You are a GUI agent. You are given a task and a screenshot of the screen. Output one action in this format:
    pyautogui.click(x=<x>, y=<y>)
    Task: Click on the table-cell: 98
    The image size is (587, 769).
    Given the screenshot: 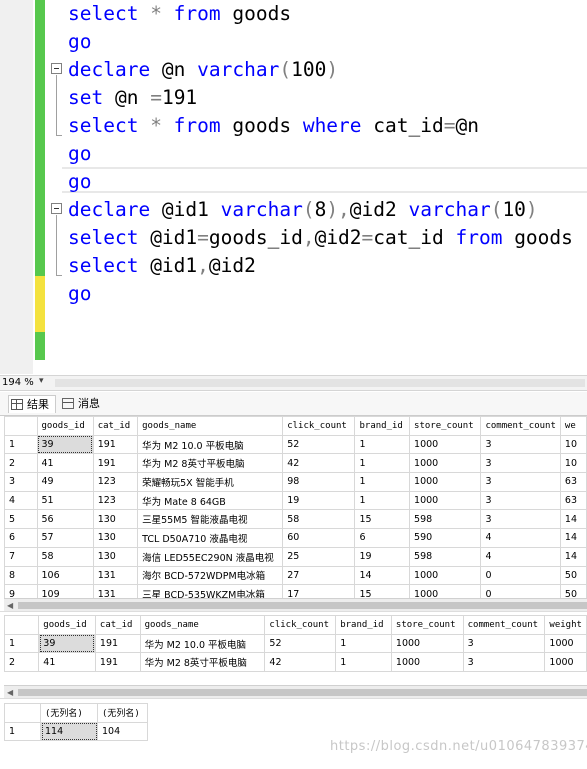 What is the action you would take?
    pyautogui.click(x=319, y=482)
    